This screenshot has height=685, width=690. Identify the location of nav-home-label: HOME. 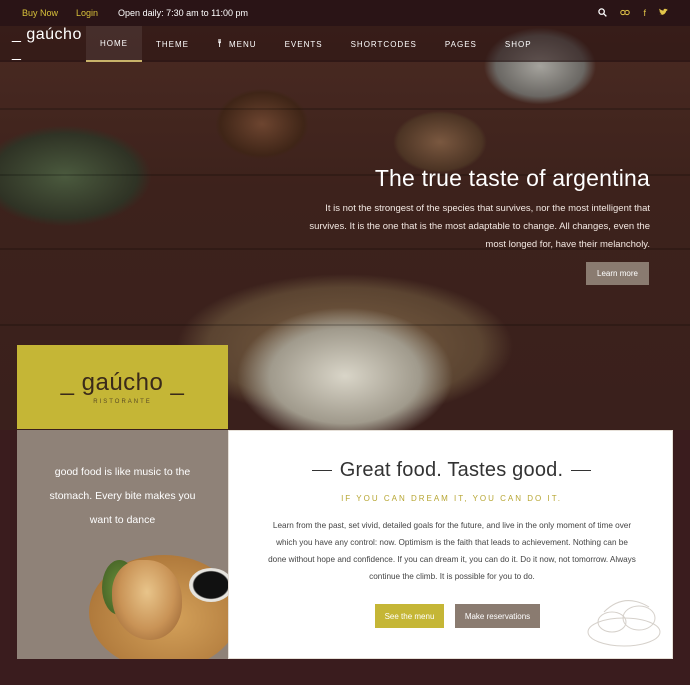
(114, 43).